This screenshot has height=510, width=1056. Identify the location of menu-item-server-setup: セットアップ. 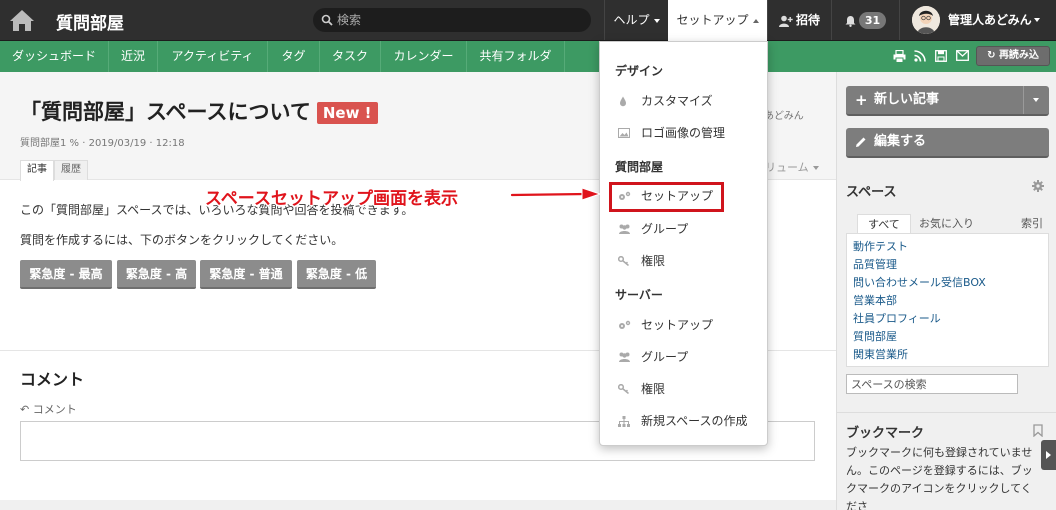
(684, 325).